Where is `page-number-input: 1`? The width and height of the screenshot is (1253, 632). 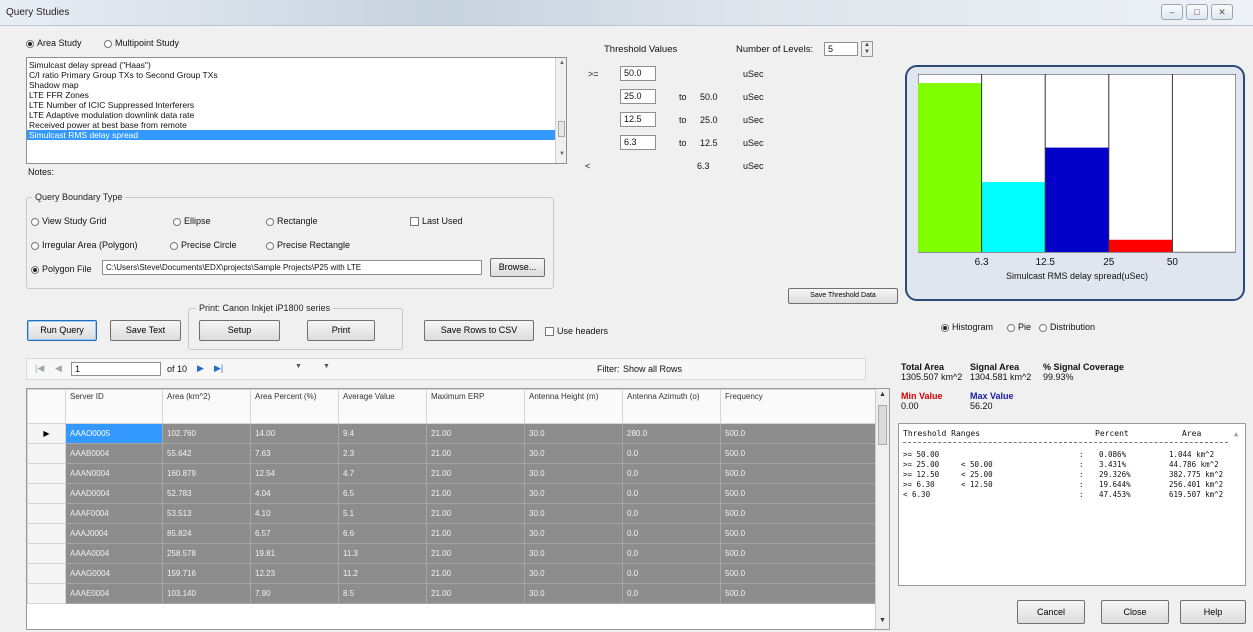 page-number-input: 1 is located at coordinates (116, 369).